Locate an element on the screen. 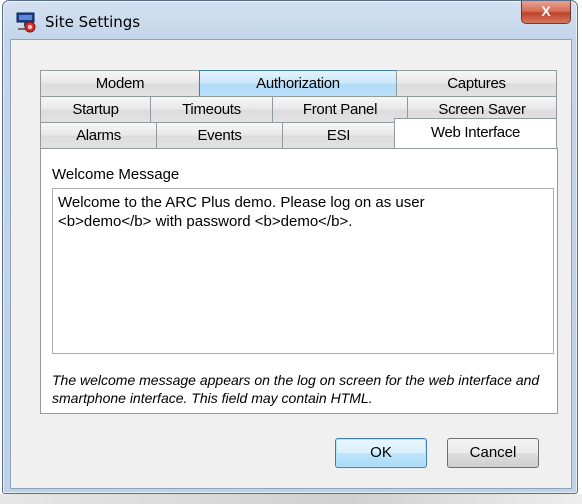  close-icon: X is located at coordinates (546, 11).